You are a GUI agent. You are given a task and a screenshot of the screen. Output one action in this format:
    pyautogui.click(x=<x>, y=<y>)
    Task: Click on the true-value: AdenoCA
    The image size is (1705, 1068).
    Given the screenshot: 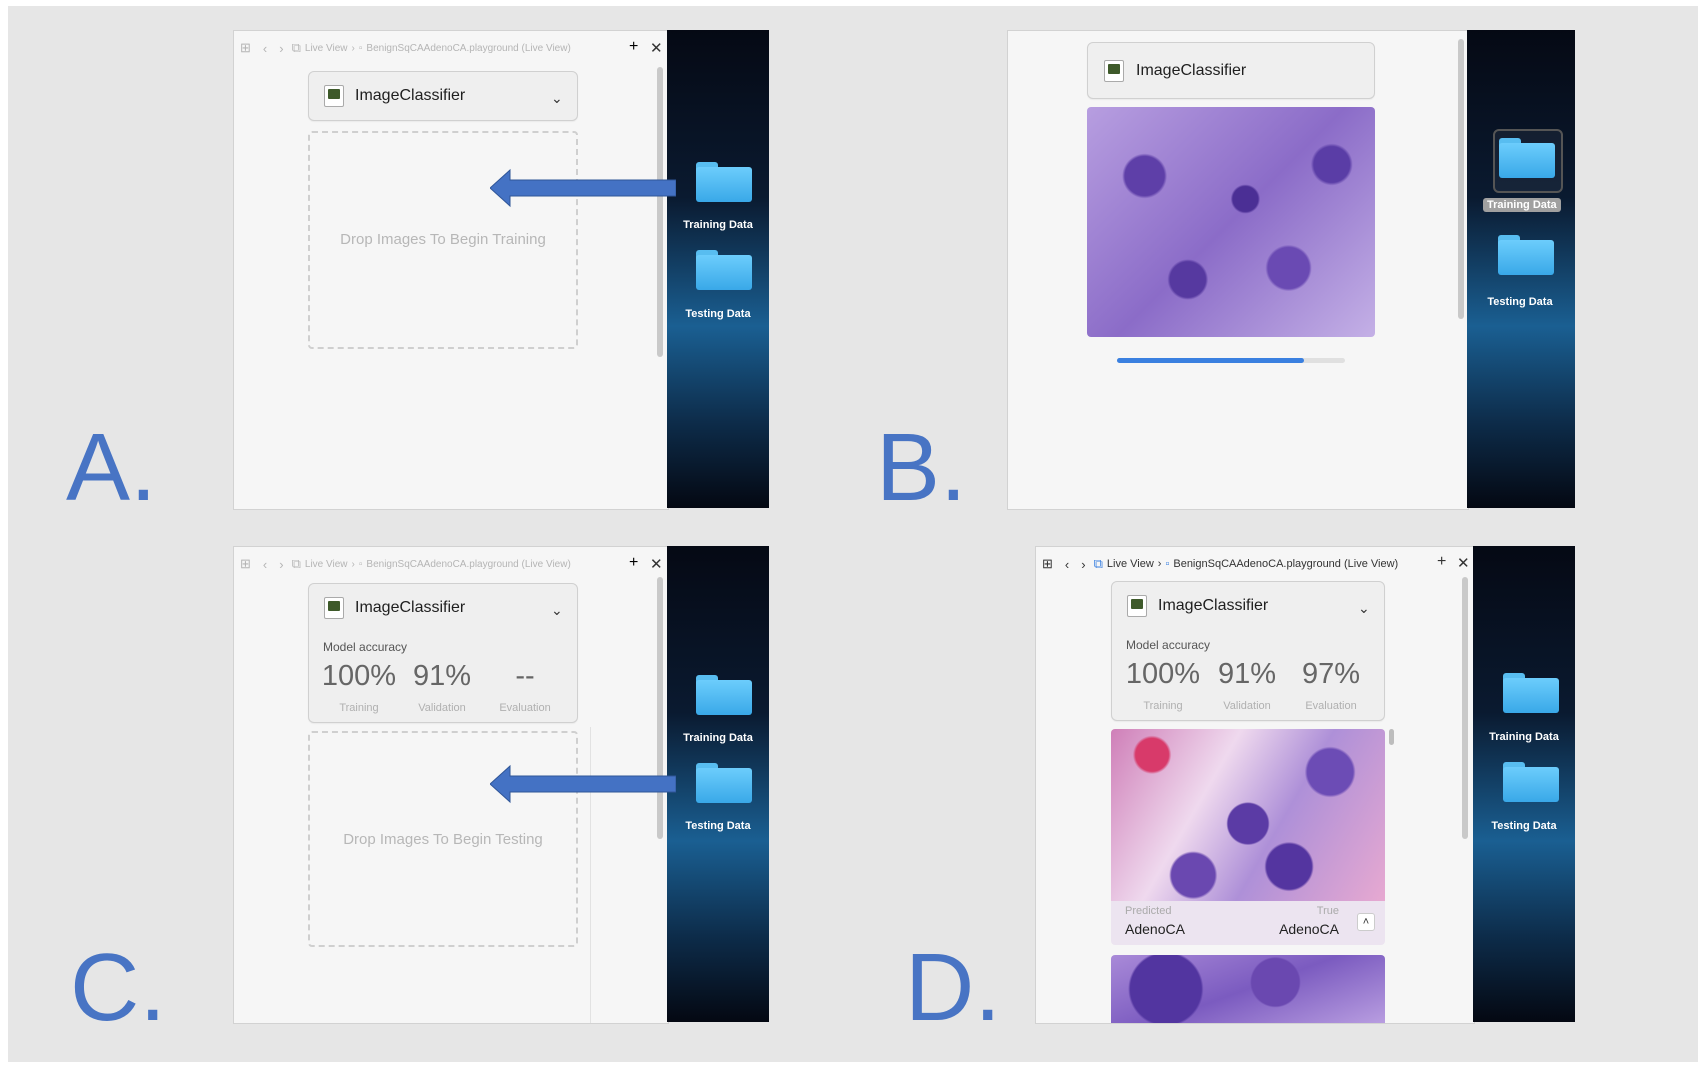 What is the action you would take?
    pyautogui.click(x=1309, y=929)
    